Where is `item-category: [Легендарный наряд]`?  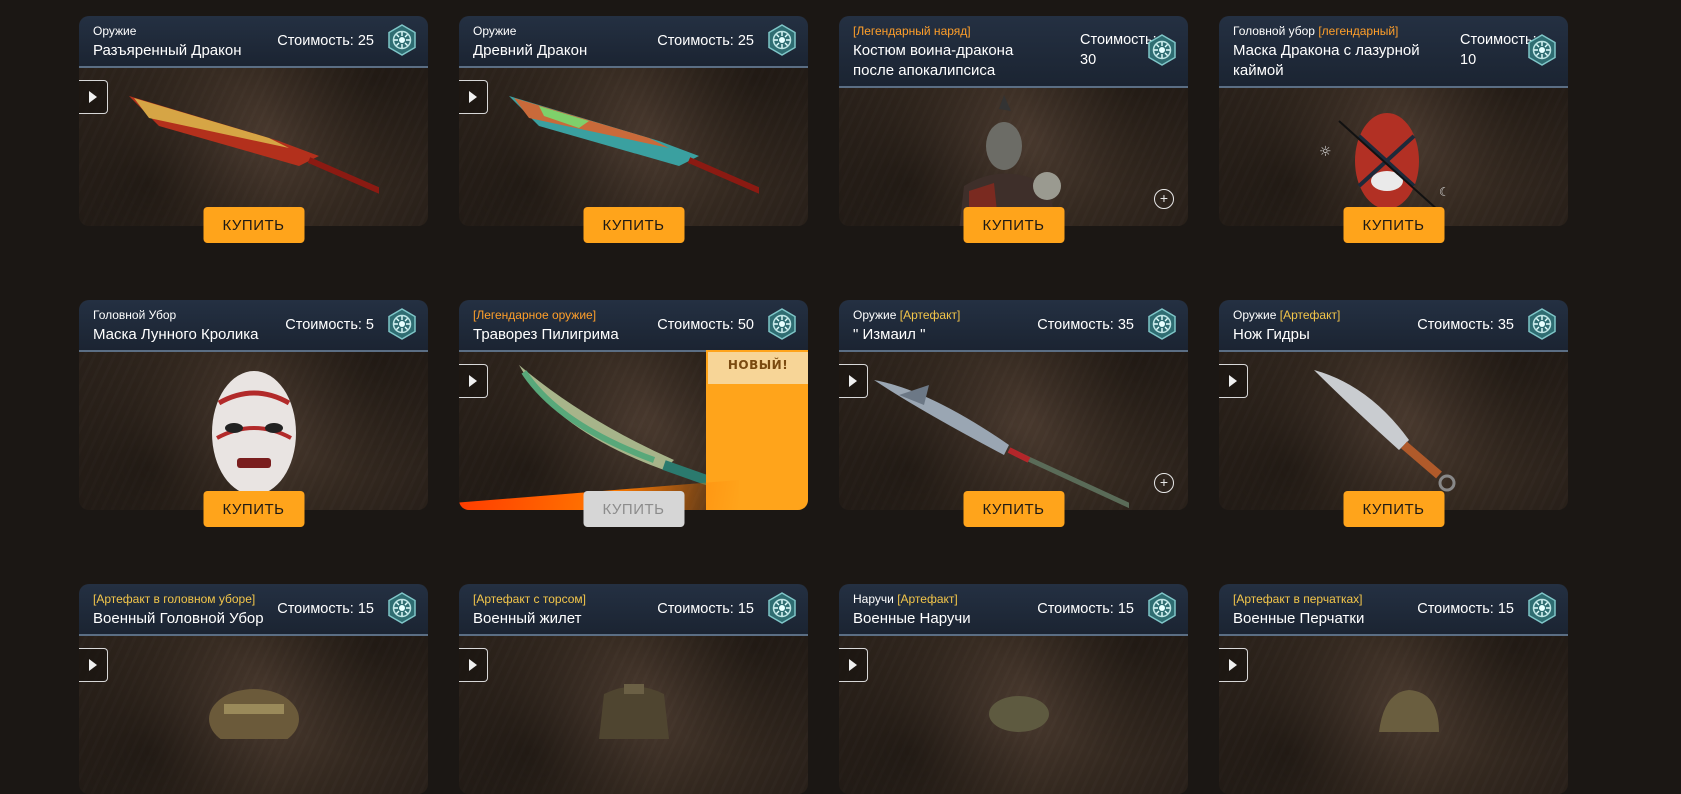 item-category: [Легендарный наряд] is located at coordinates (912, 31).